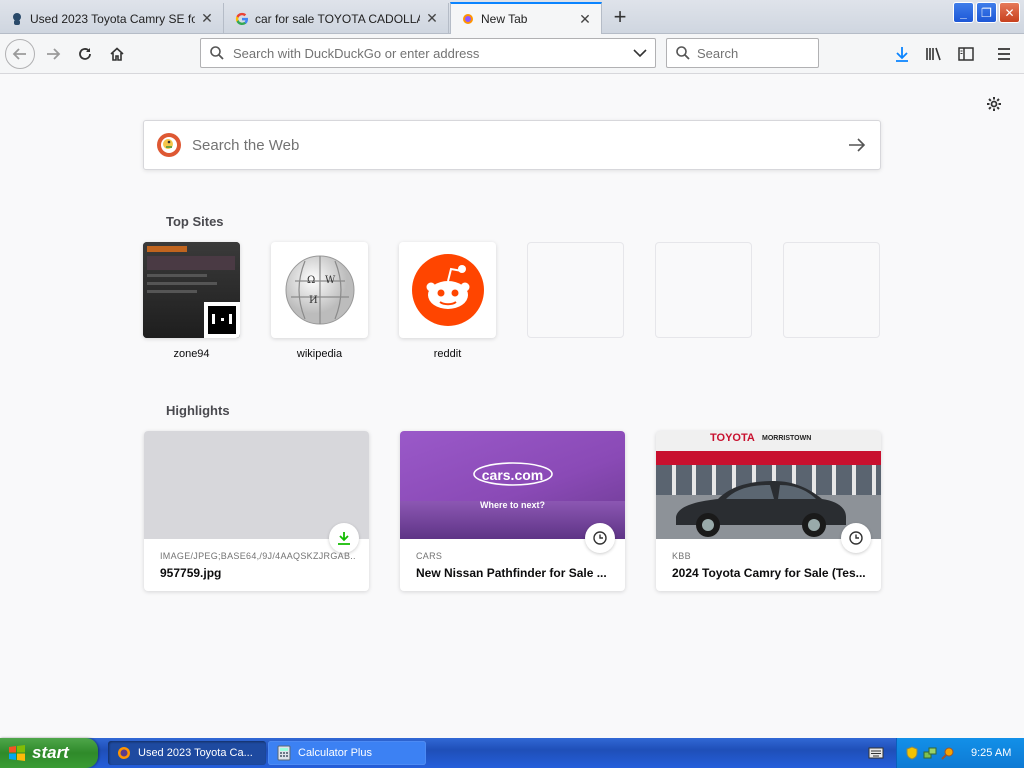 The image size is (1024, 768). I want to click on arrow-left-icon, so click(19, 54).